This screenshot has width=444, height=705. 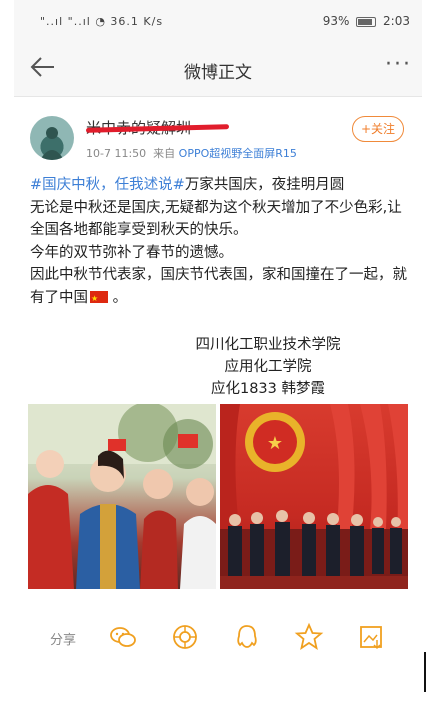 I want to click on avatar, so click(x=52, y=138).